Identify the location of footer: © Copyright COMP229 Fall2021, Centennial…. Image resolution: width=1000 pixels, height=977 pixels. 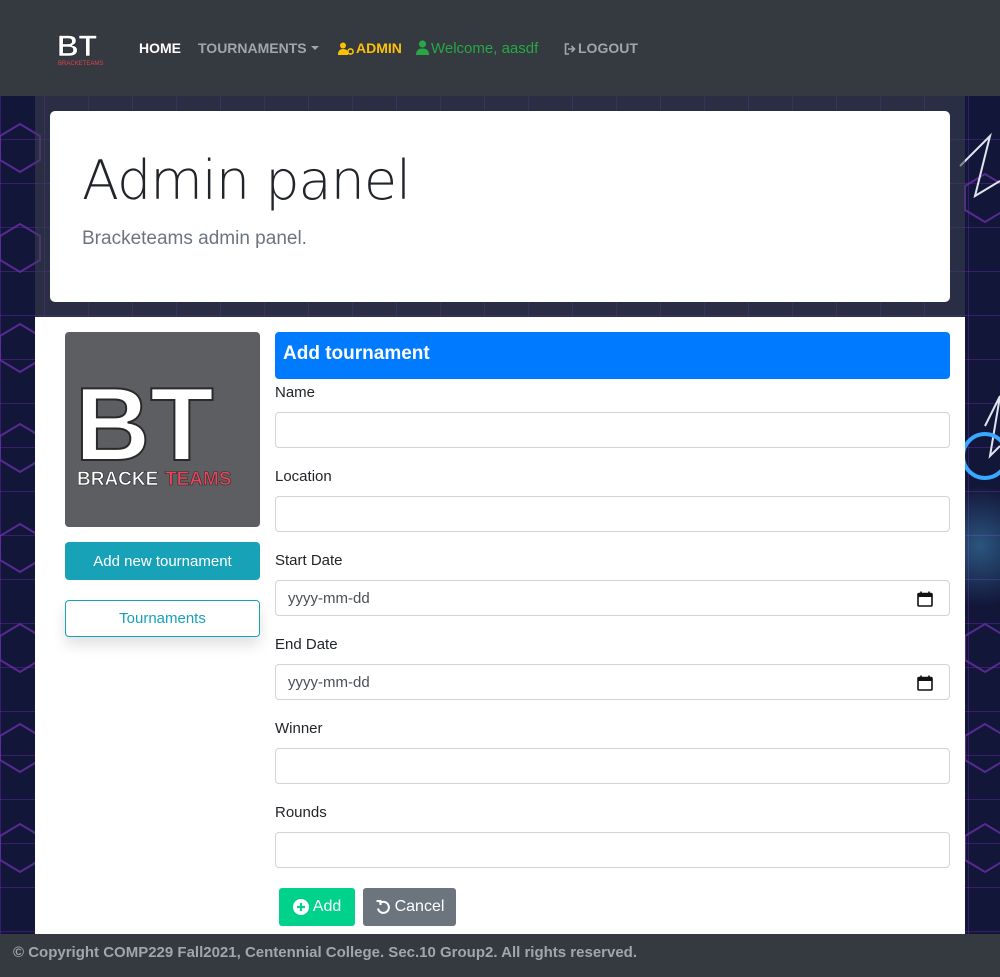
(500, 955).